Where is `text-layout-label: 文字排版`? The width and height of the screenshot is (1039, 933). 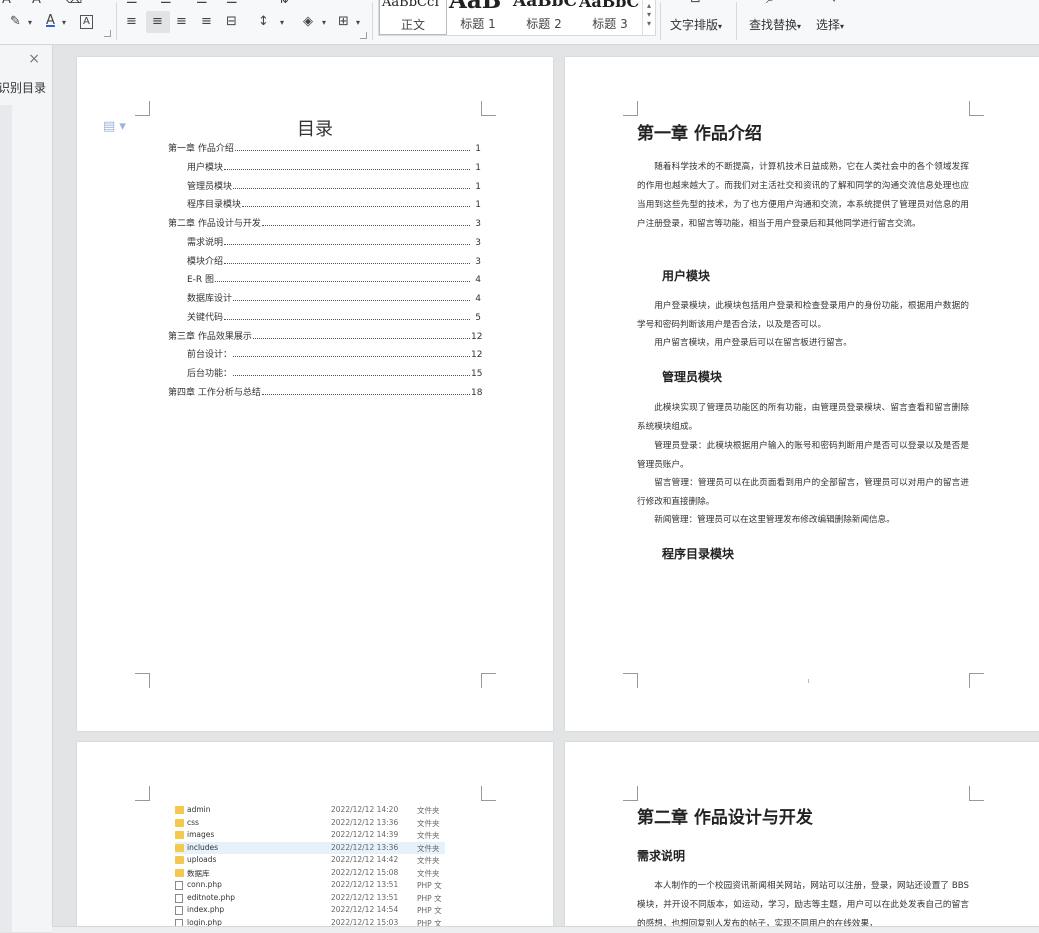
text-layout-label: 文字排版 is located at coordinates (694, 25).